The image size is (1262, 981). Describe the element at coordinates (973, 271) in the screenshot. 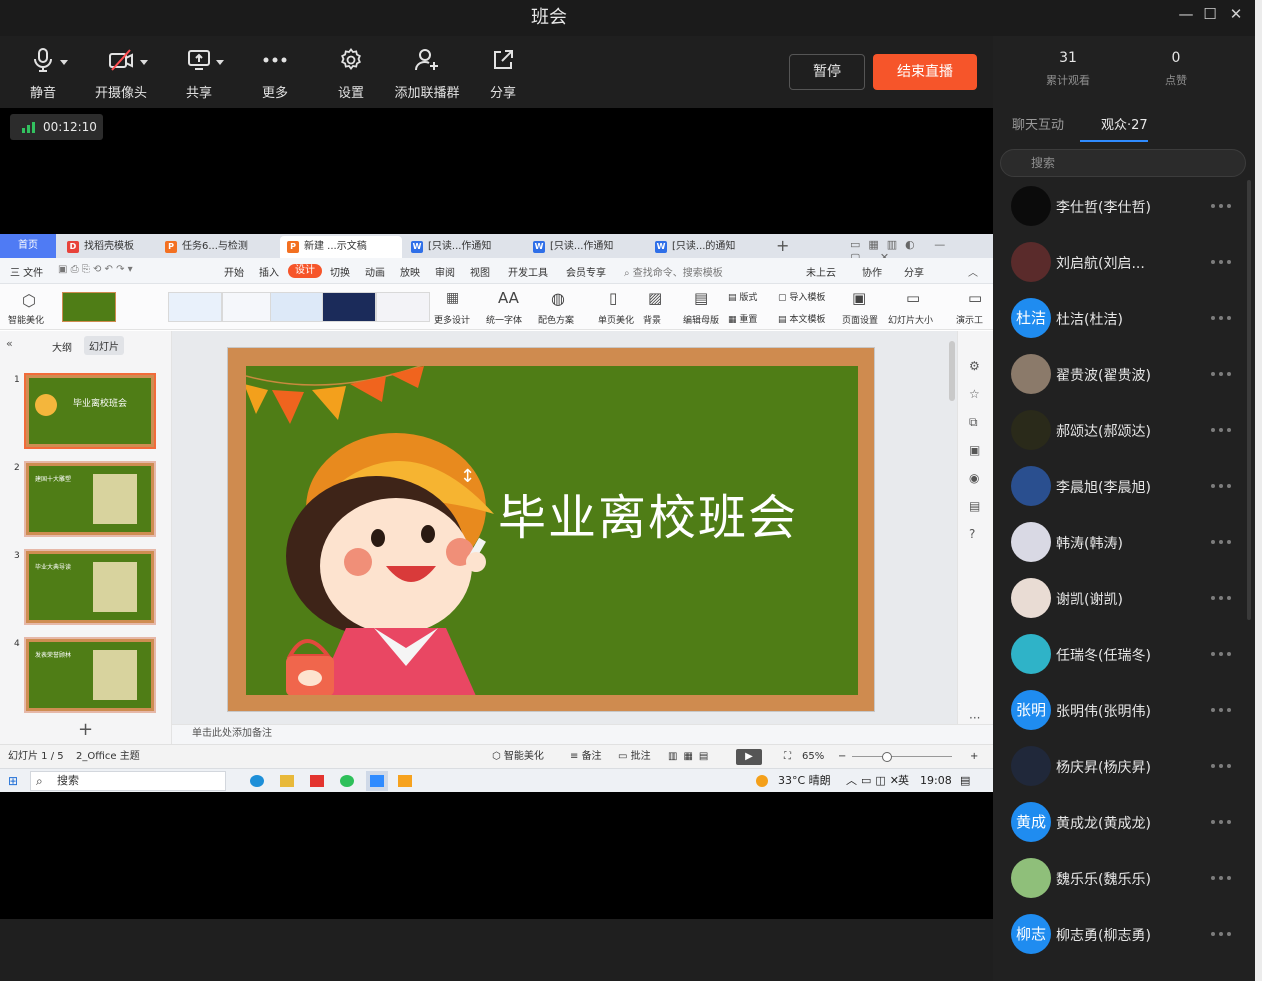

I see `collapse-ribbon-icon: ︿` at that location.